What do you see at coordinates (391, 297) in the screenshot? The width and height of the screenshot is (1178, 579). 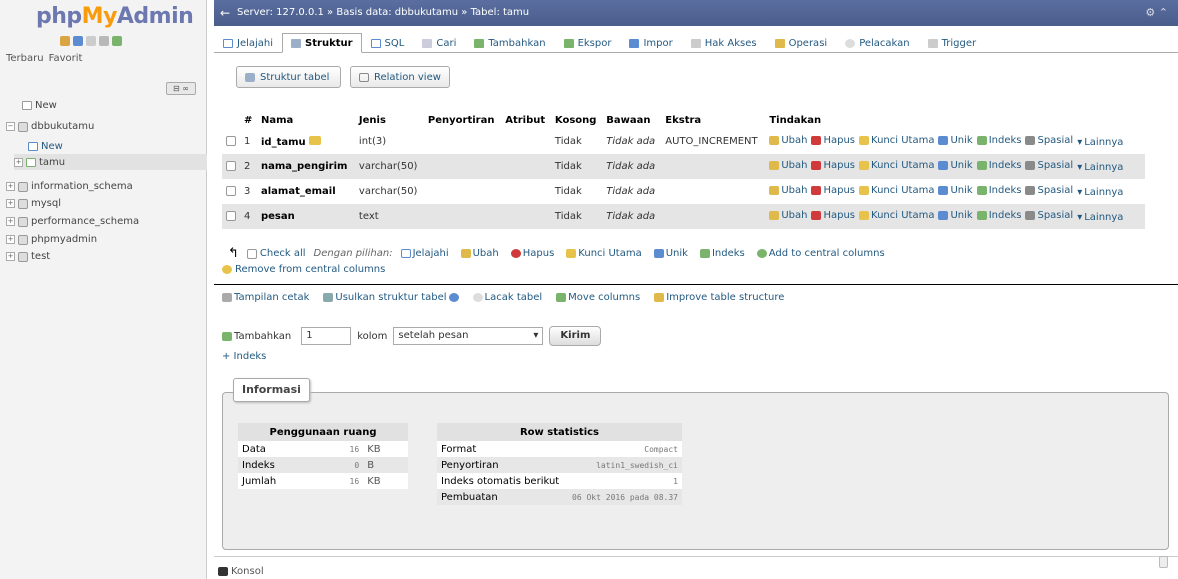 I see `propose-structure-link: Usulkan struktur tabel` at bounding box center [391, 297].